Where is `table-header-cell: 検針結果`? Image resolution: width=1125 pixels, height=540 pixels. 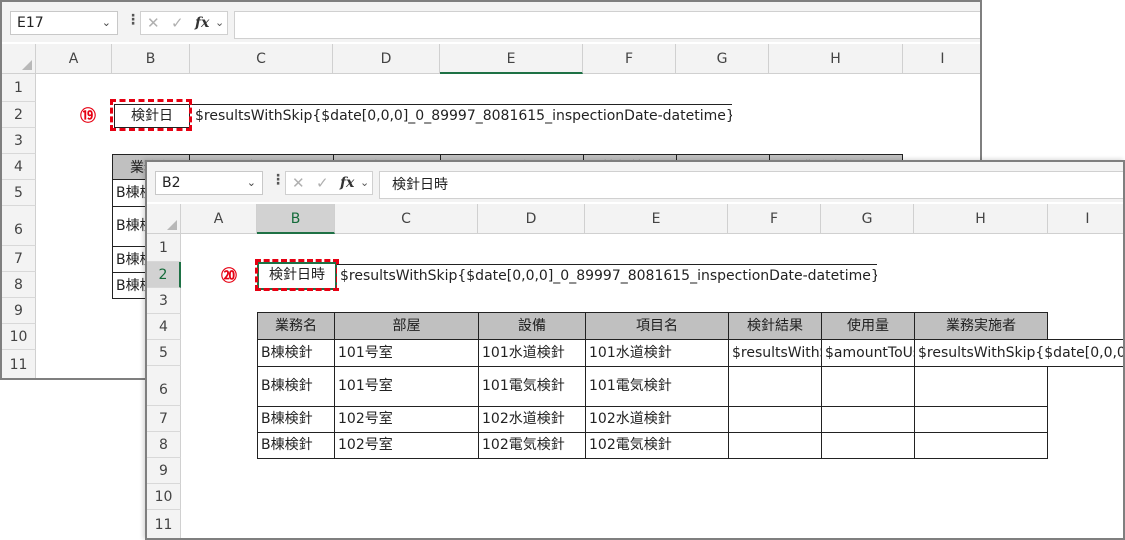 table-header-cell: 検針結果 is located at coordinates (775, 326).